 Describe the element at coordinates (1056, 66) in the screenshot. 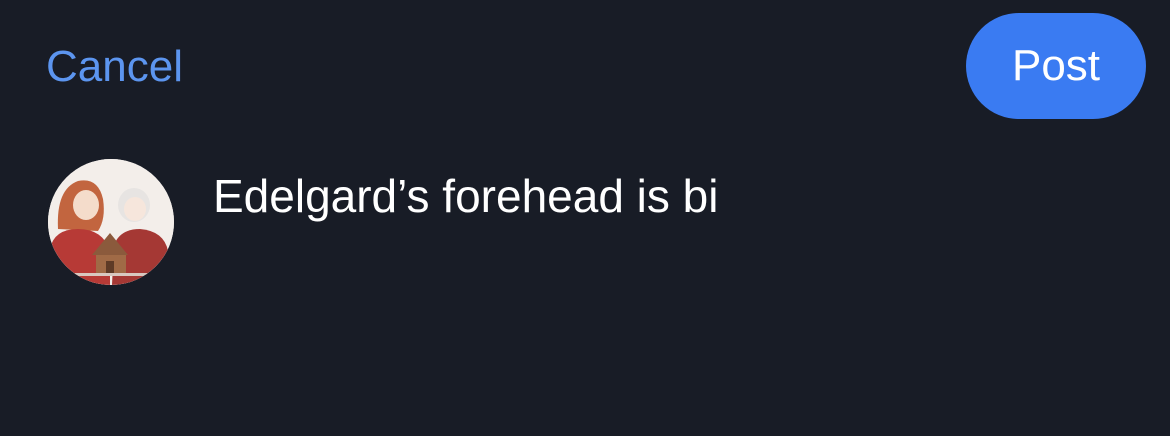

I see `post-button: Post` at that location.